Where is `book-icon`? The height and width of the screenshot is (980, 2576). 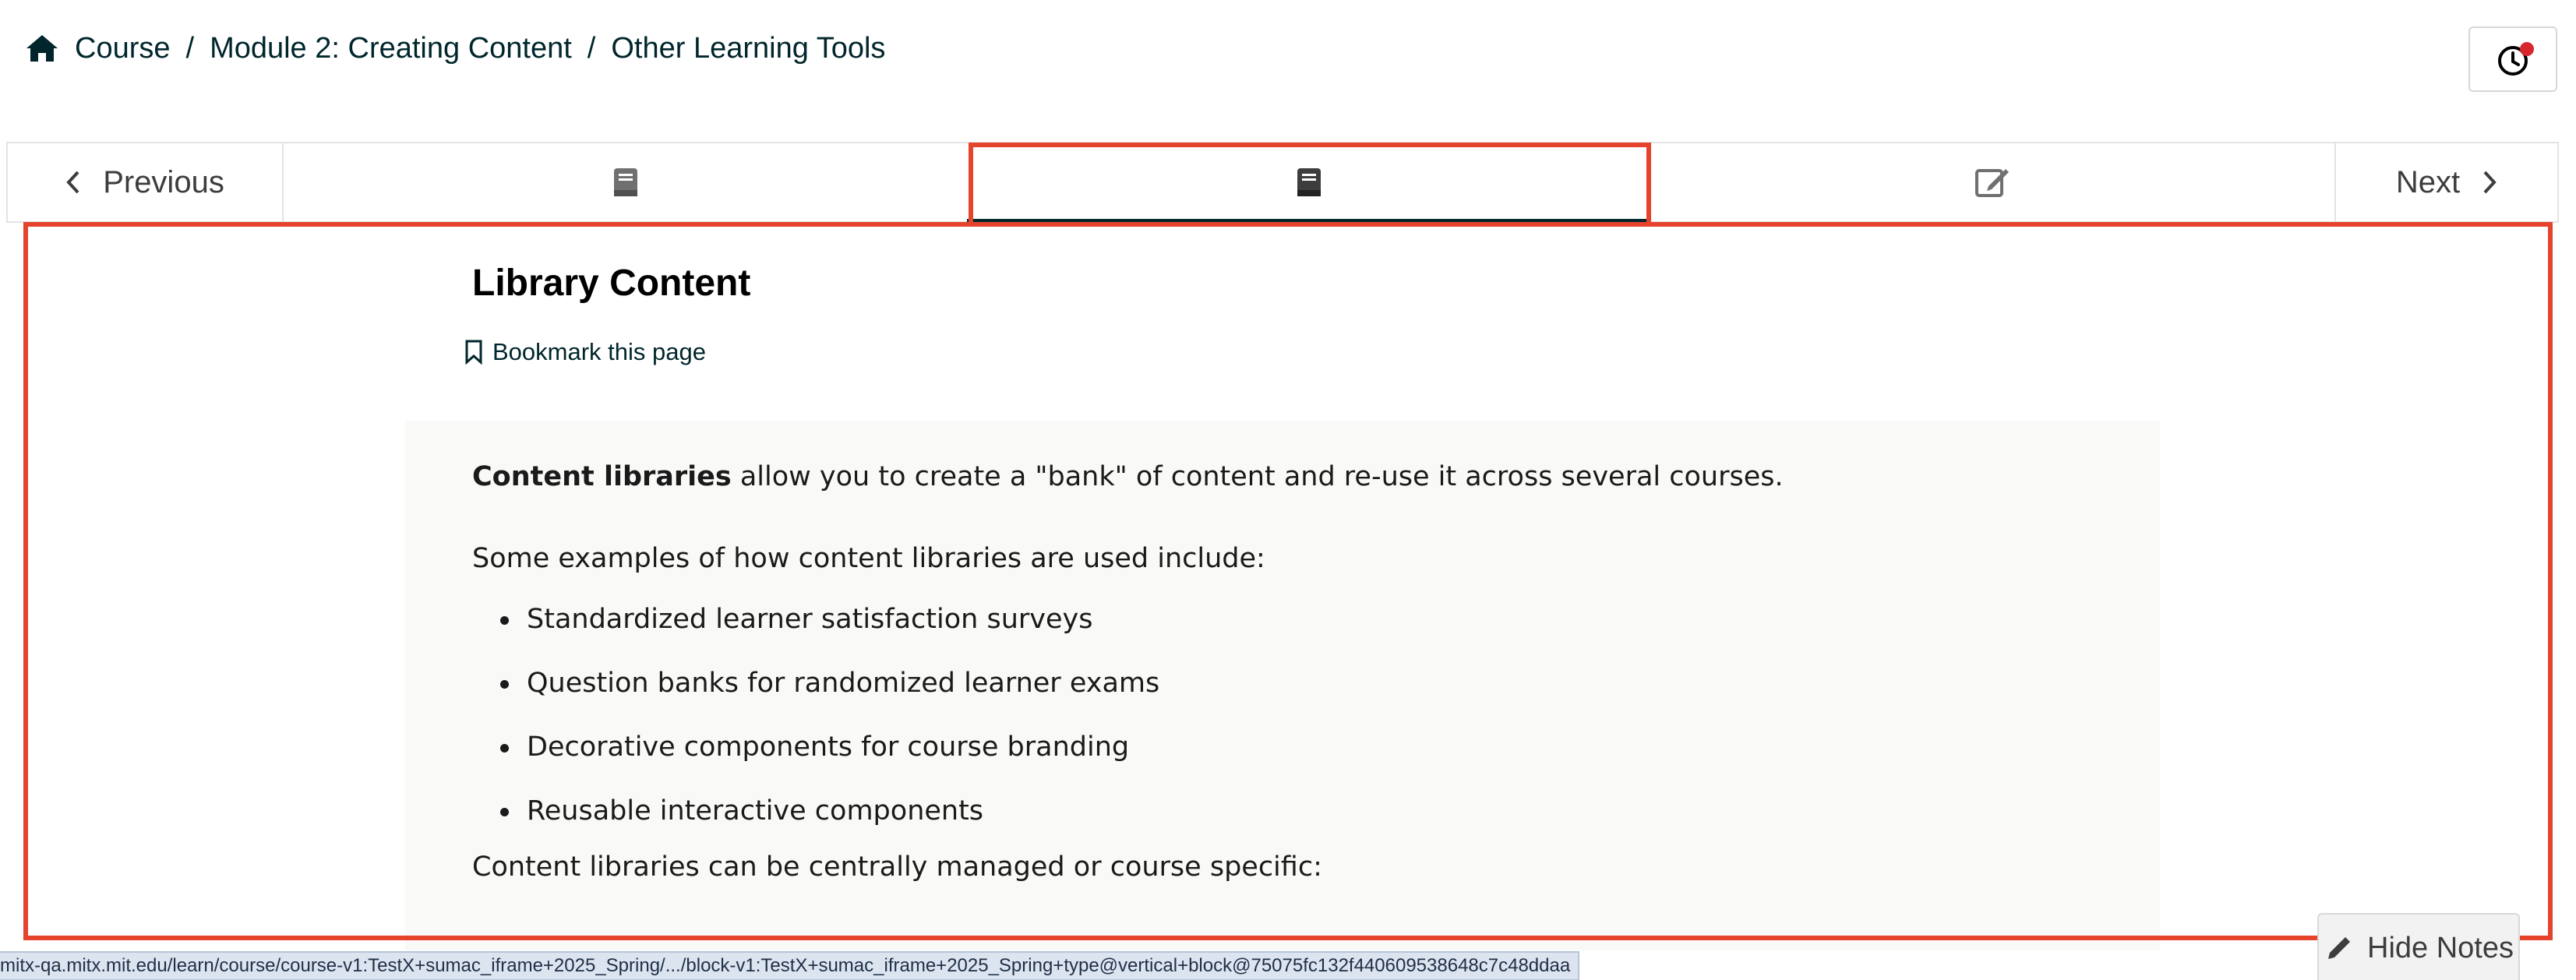
book-icon is located at coordinates (625, 182).